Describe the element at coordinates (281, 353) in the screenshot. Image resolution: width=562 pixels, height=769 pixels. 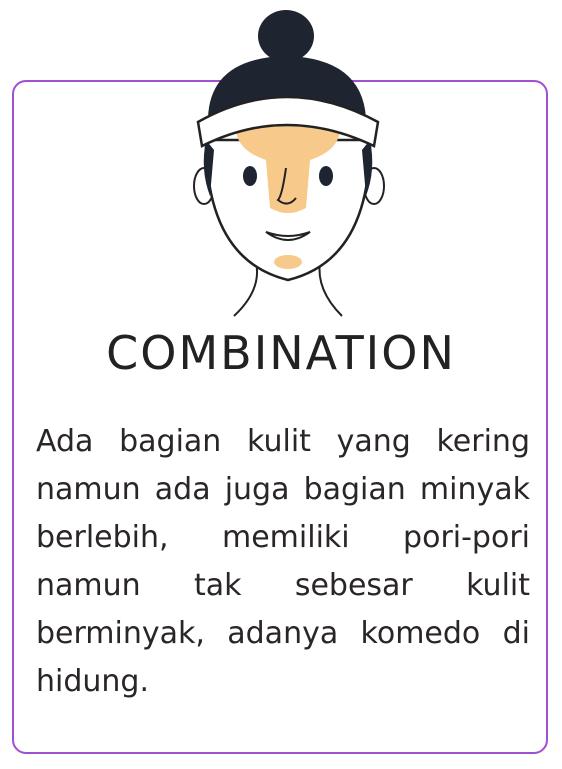
I see `skin-type-title: COMBINATION` at that location.